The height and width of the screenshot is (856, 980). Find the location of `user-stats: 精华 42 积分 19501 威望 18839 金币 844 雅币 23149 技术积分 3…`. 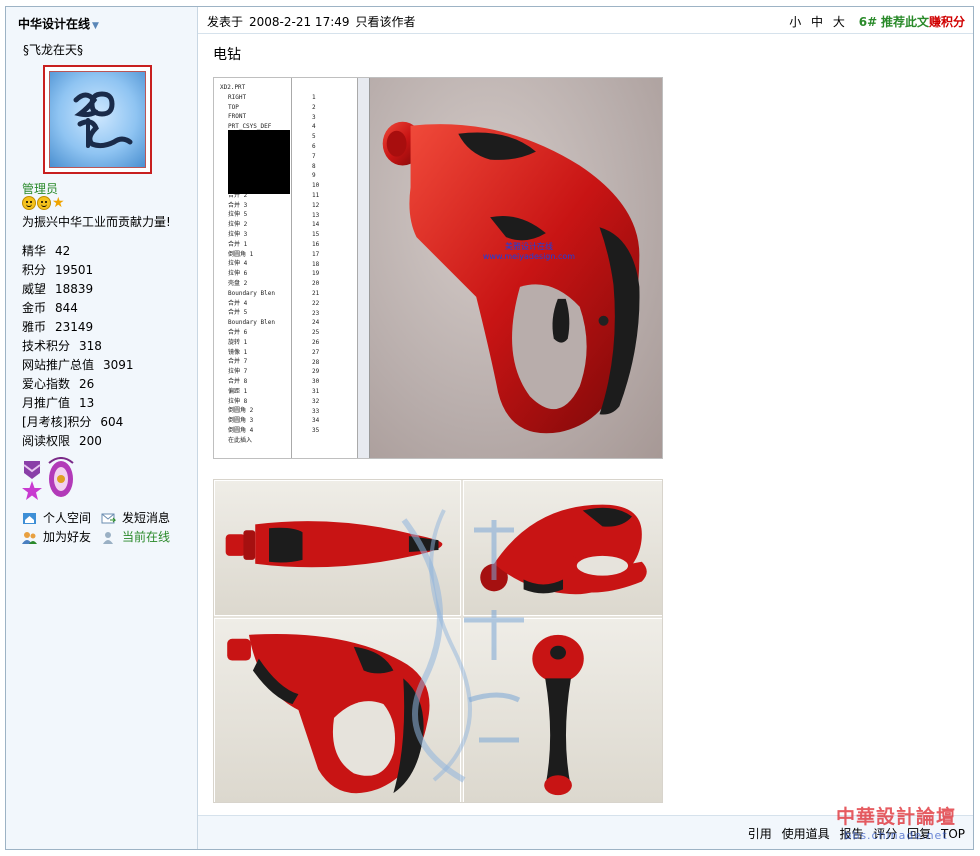

user-stats: 精华 42 积分 19501 威望 18839 金币 844 雅币 23149 技术积分 3… is located at coordinates (78, 346).